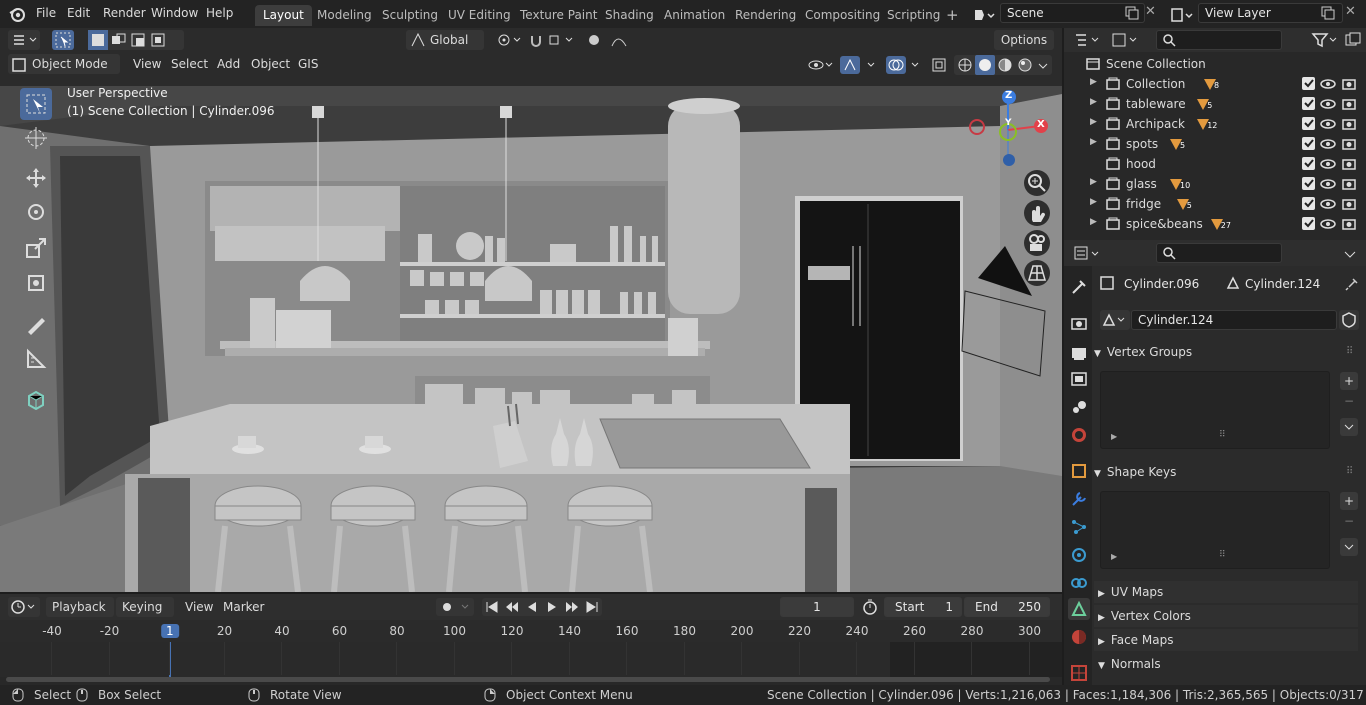 Image resolution: width=1366 pixels, height=705 pixels. I want to click on properties-editor-type-icon, so click(1088, 254).